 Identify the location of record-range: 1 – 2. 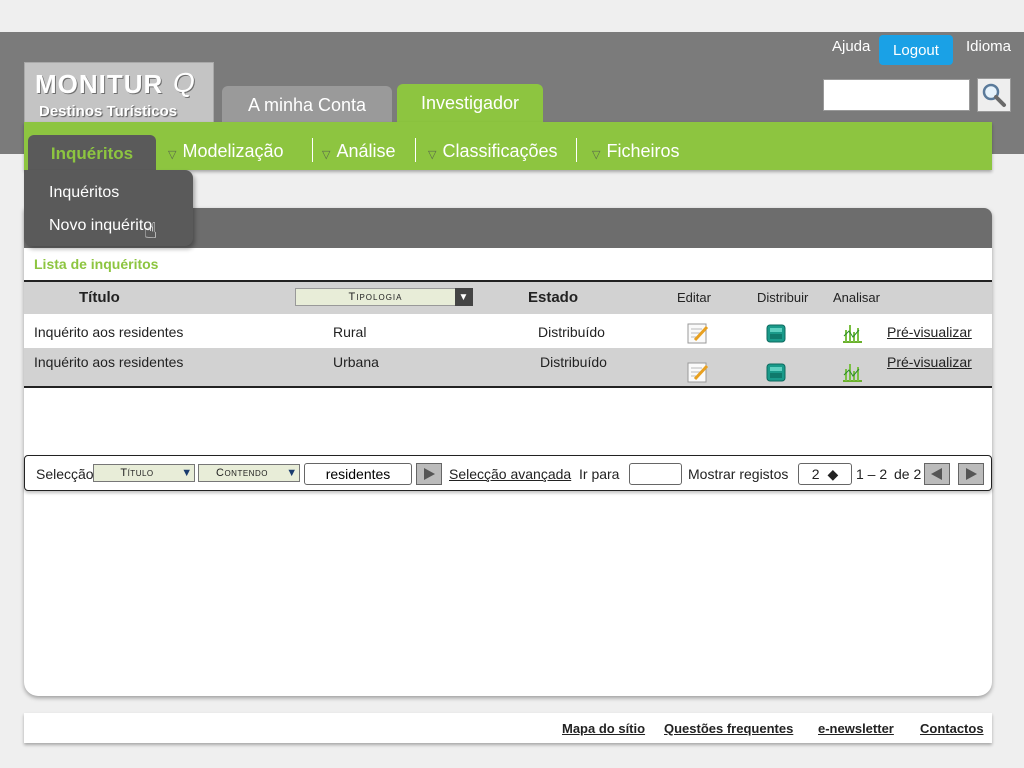
(872, 474).